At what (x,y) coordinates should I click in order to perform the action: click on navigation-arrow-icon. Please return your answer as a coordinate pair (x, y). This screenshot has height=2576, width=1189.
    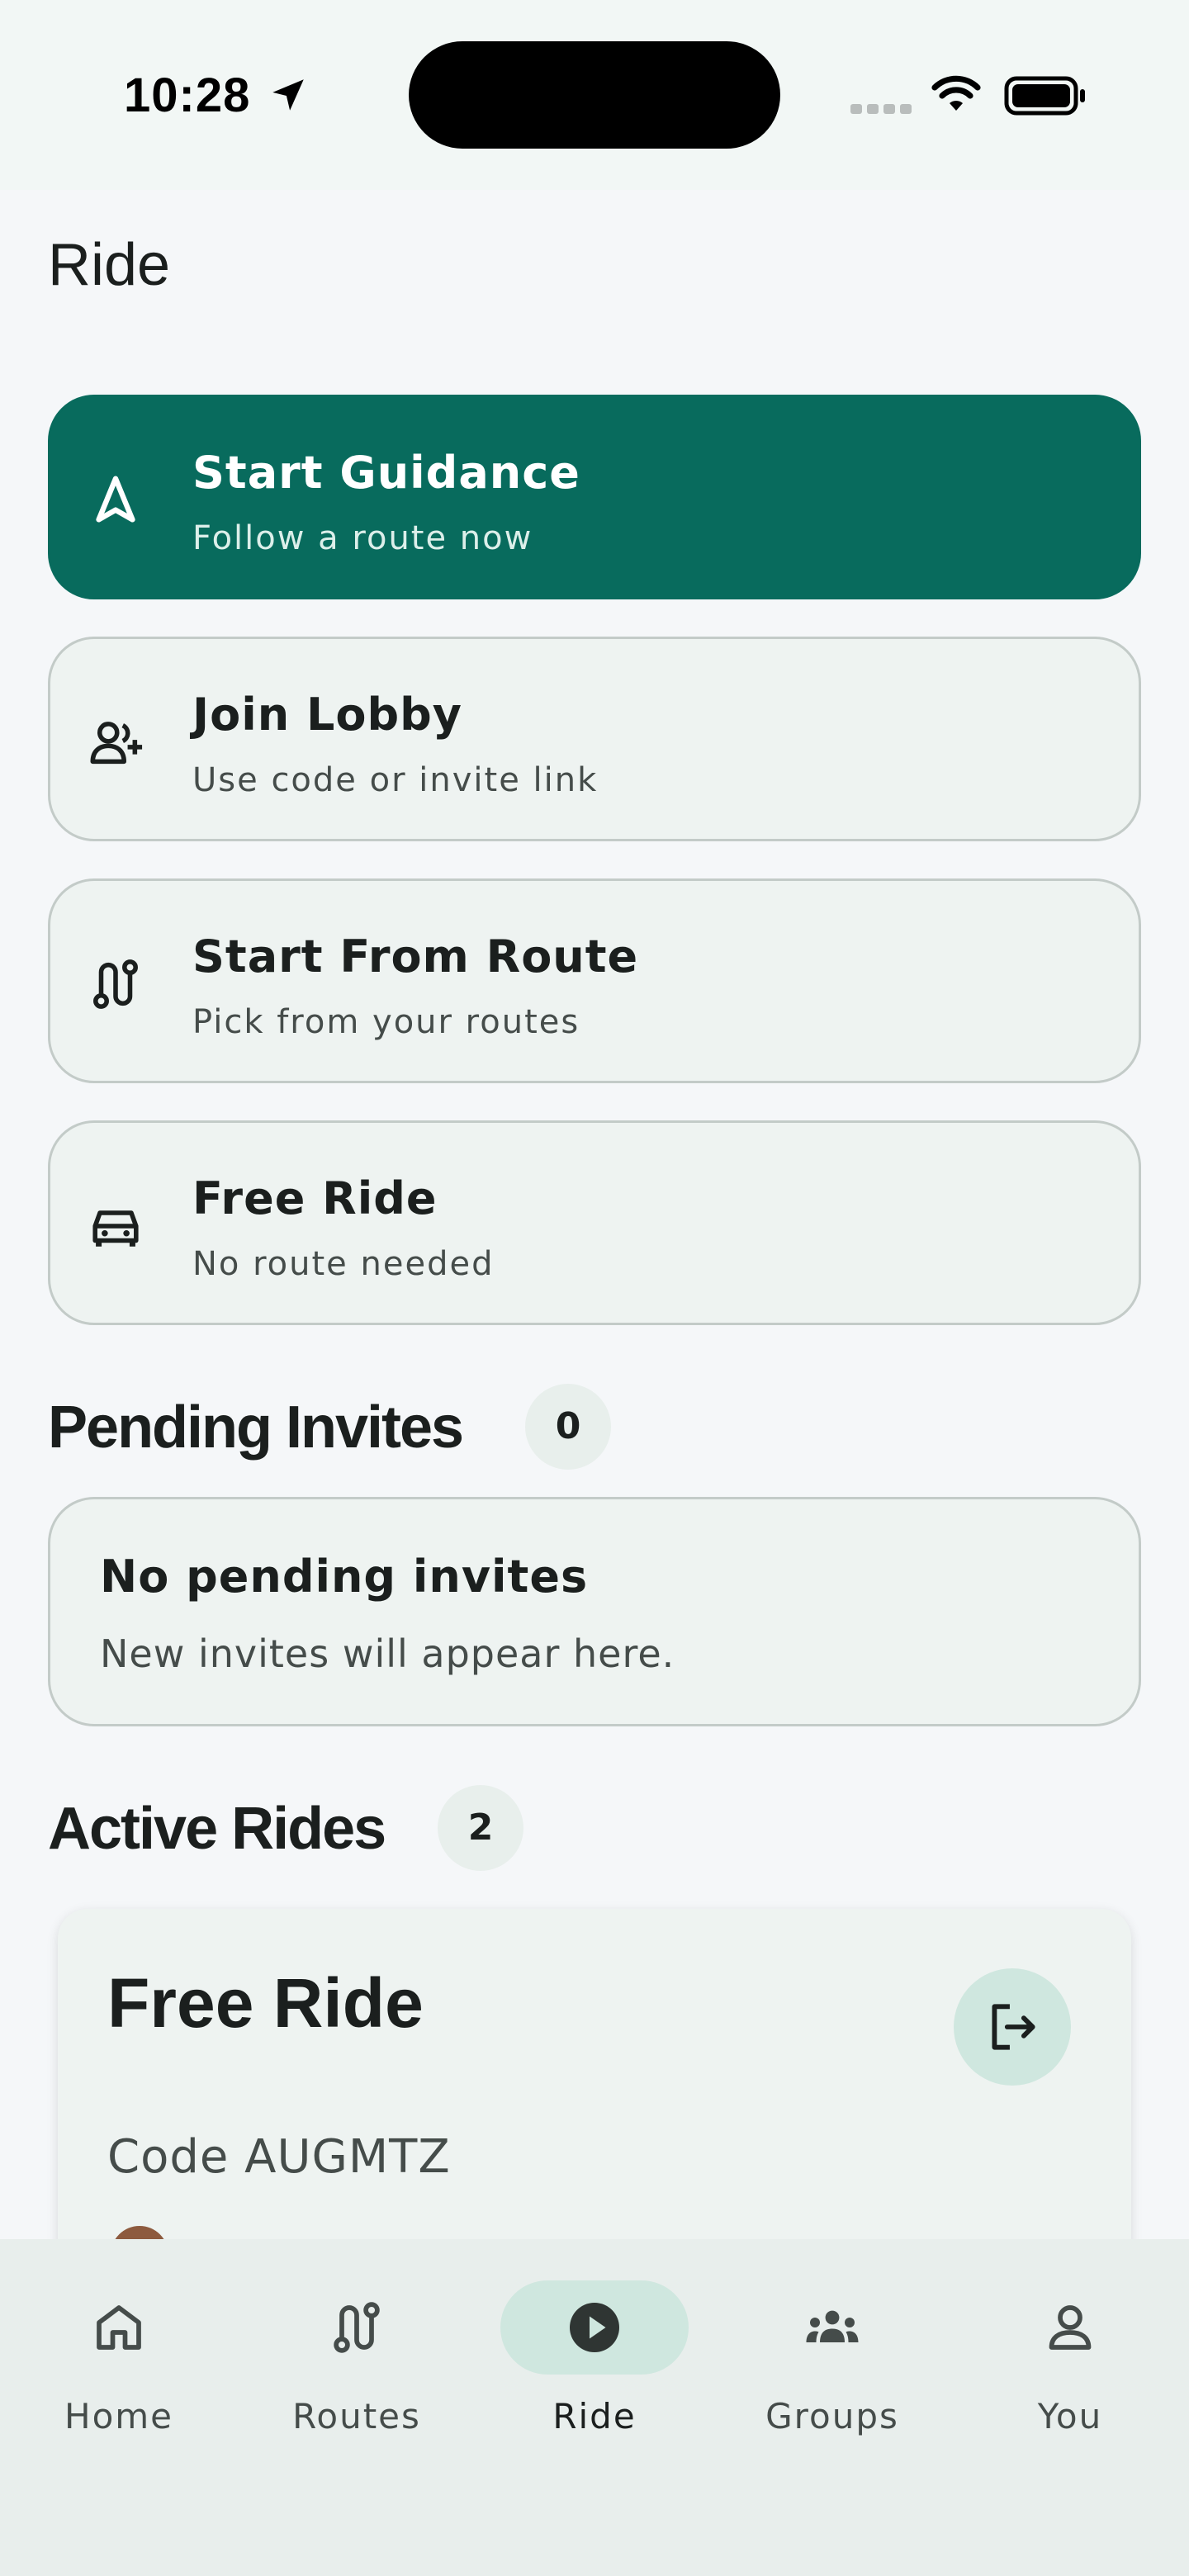
    Looking at the image, I should click on (115, 499).